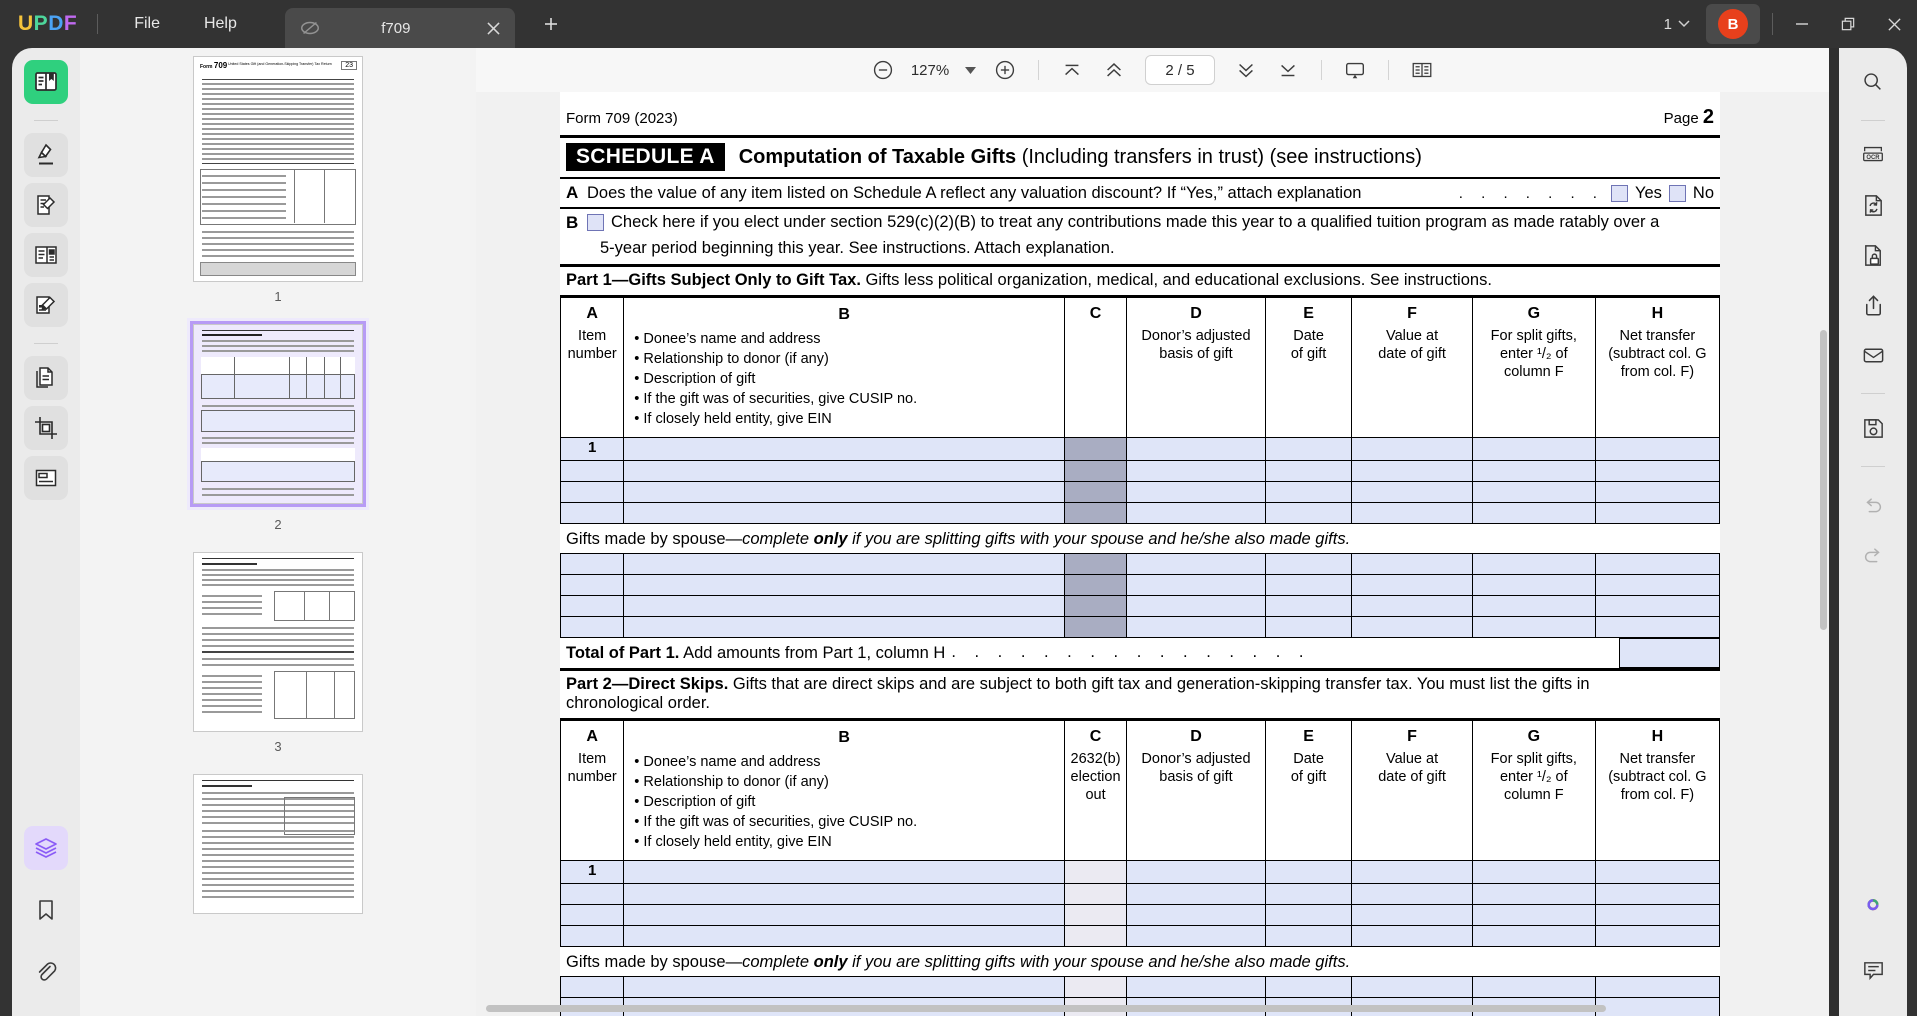 The image size is (1917, 1016). I want to click on menu-file: File, so click(147, 24).